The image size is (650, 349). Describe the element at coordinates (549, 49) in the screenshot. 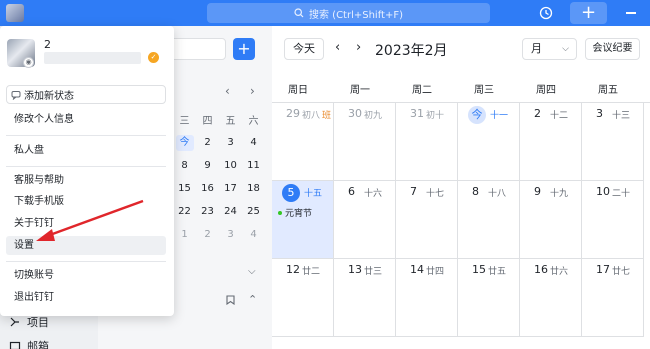

I see `view-select: 月 ⌵` at that location.